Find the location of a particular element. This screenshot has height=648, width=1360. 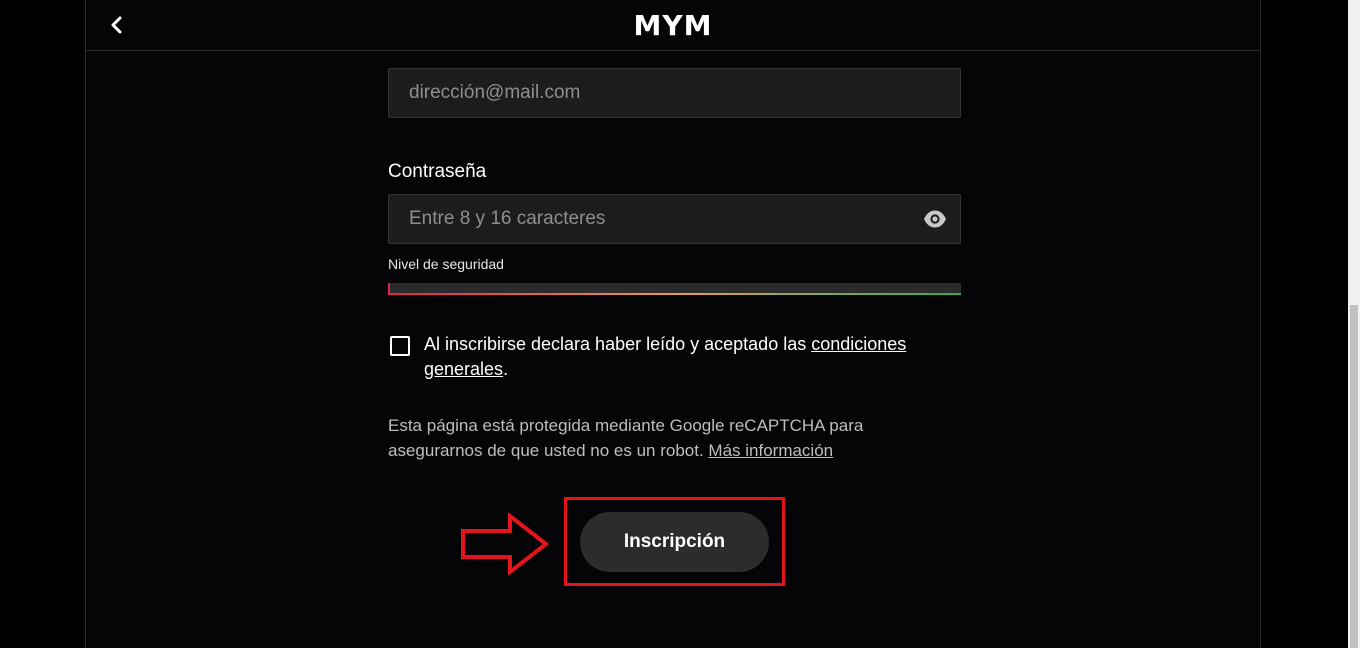

password-field is located at coordinates (674, 219).